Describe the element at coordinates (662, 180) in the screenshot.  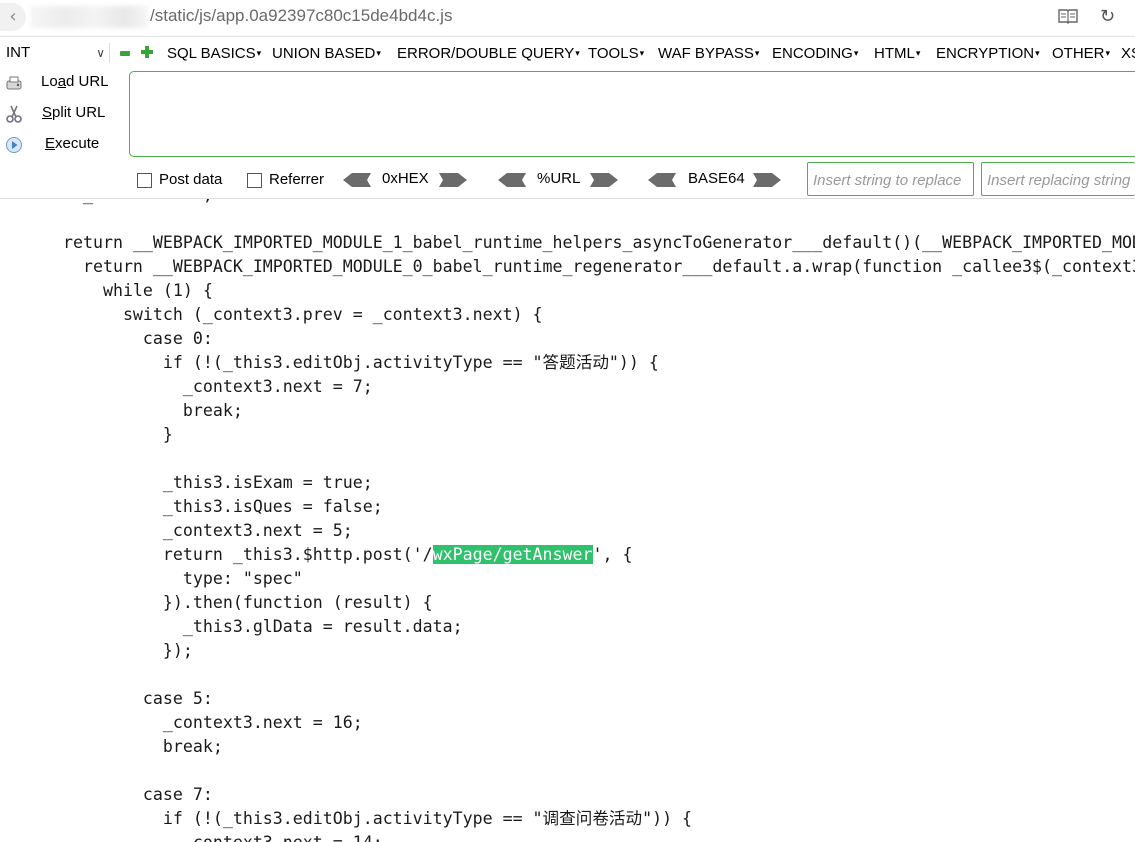
I see `base64-decode-arrow-icon` at that location.